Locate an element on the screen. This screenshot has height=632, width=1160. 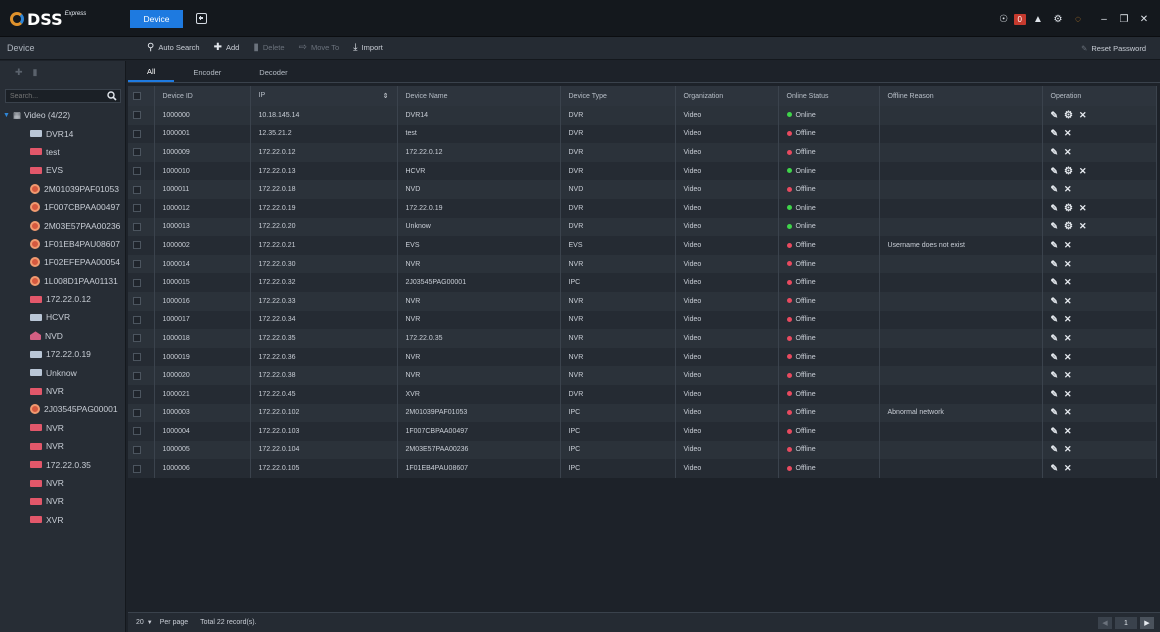
add-tab-button is located at coordinates (201, 18).